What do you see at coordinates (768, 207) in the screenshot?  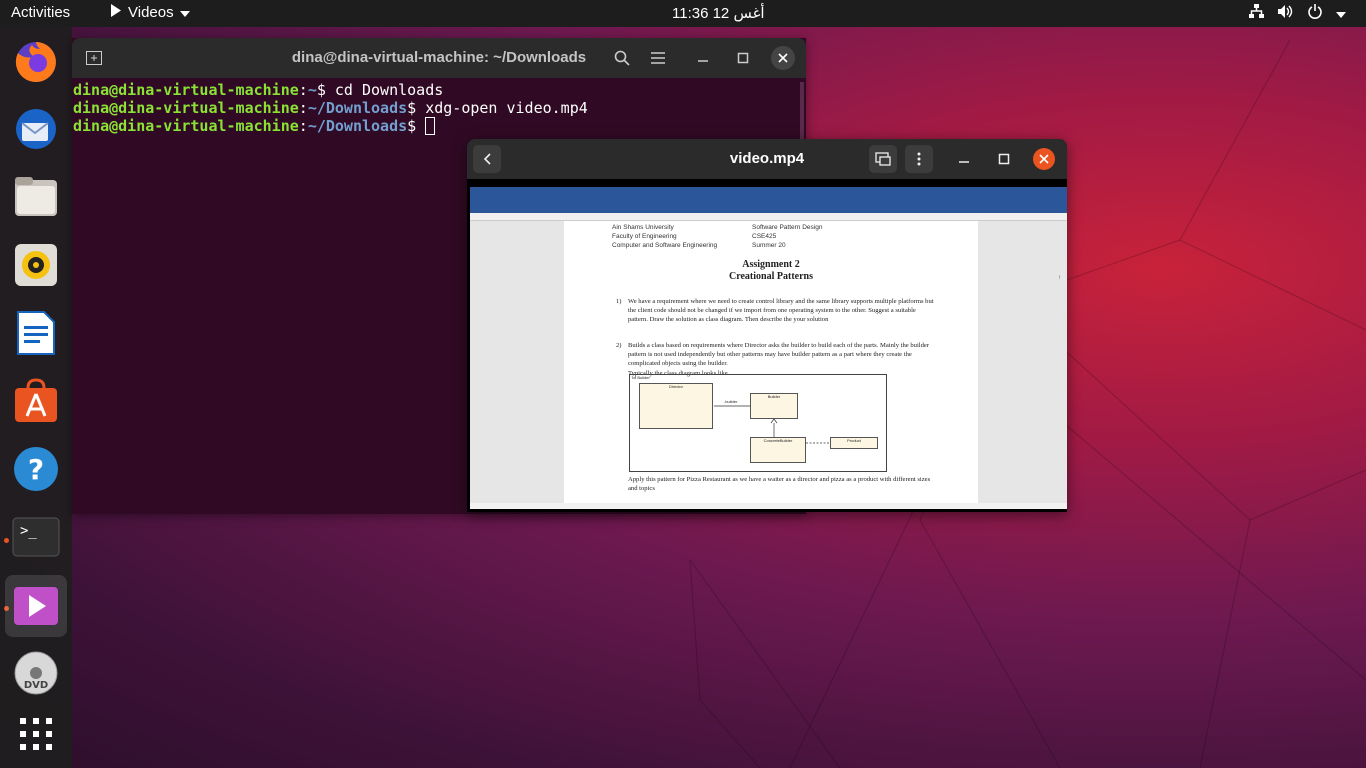 I see `word-menu-bar` at bounding box center [768, 207].